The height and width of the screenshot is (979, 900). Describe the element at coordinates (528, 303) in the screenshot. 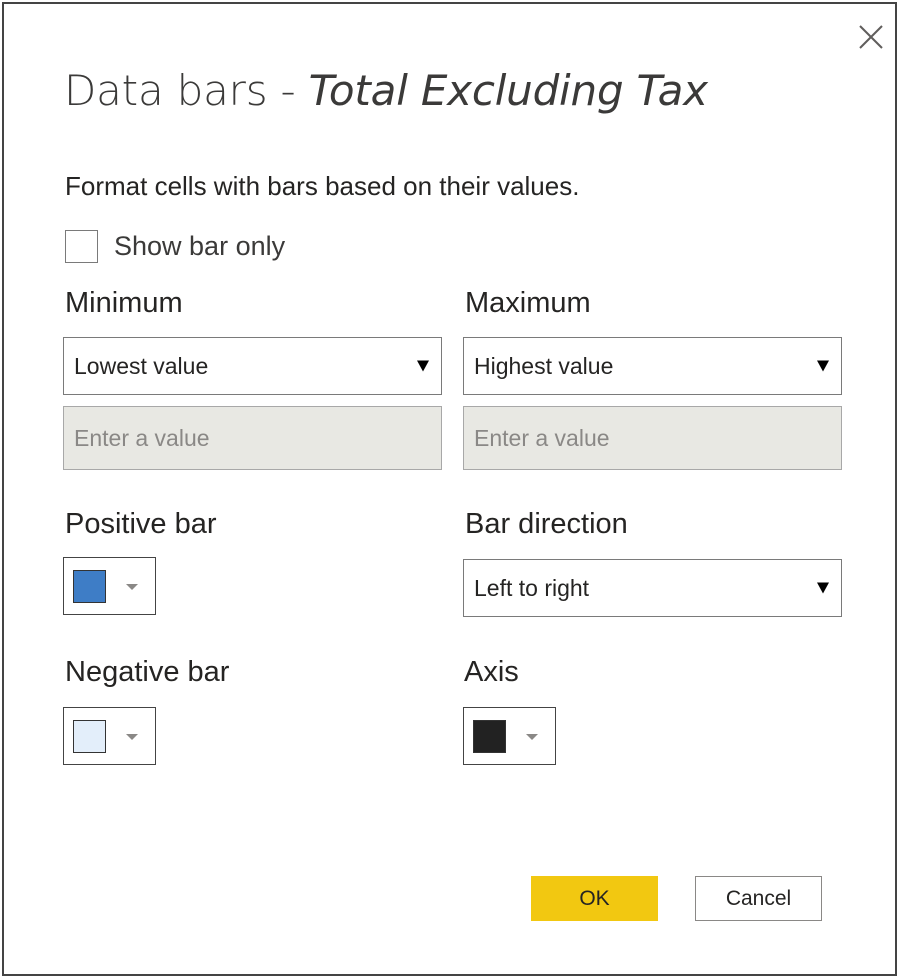

I see `maximum-label: Maximum` at that location.